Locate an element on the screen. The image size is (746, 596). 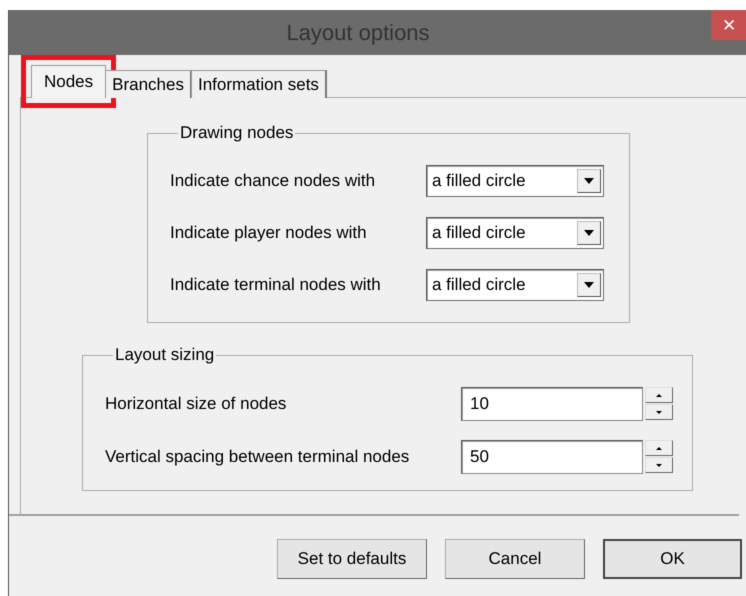
dialog-button: Cancel is located at coordinates (515, 559).